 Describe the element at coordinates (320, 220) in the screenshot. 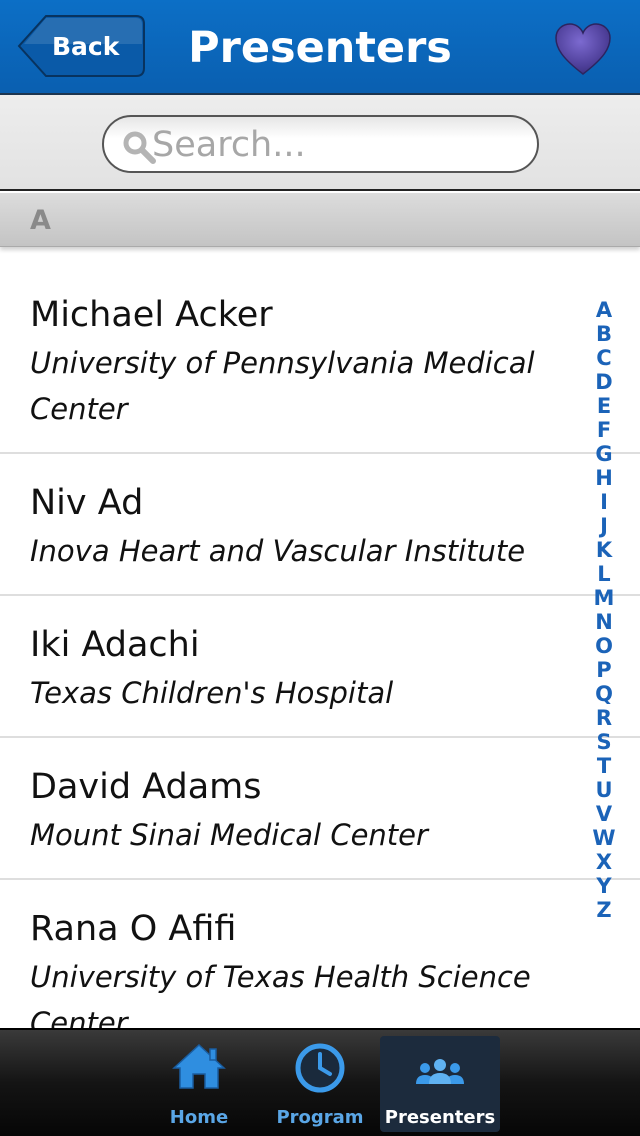

I see `section-header: A` at that location.